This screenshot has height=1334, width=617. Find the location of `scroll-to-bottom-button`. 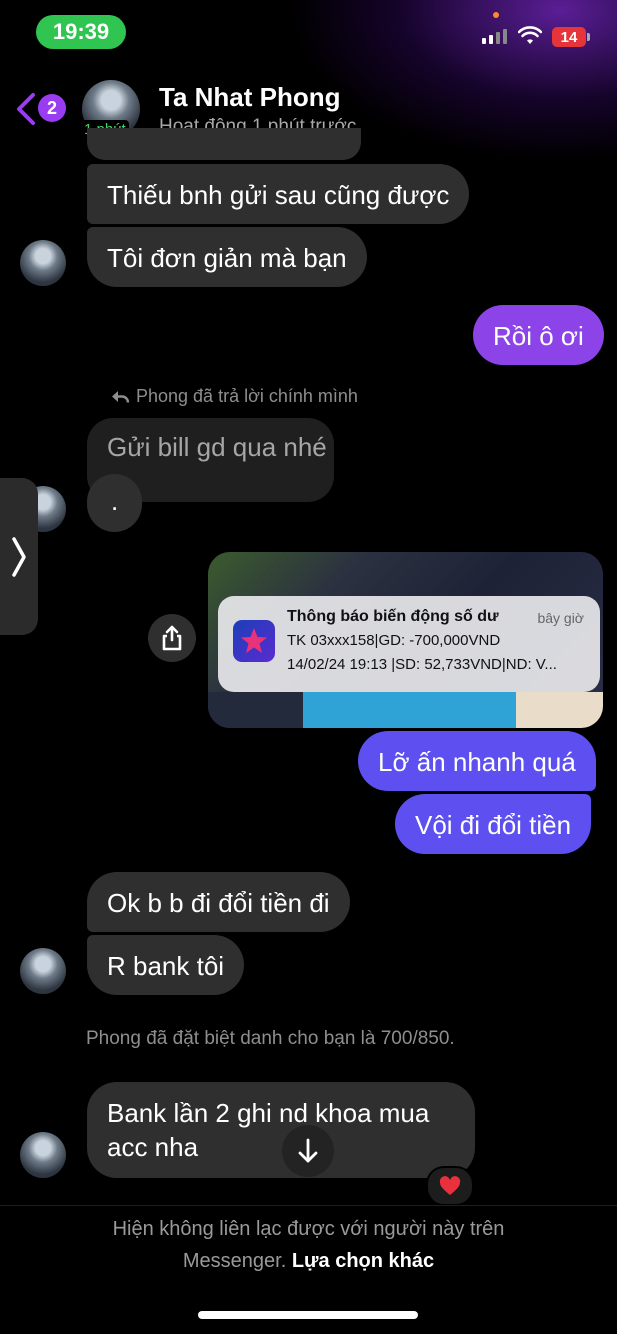

scroll-to-bottom-button is located at coordinates (308, 1151).